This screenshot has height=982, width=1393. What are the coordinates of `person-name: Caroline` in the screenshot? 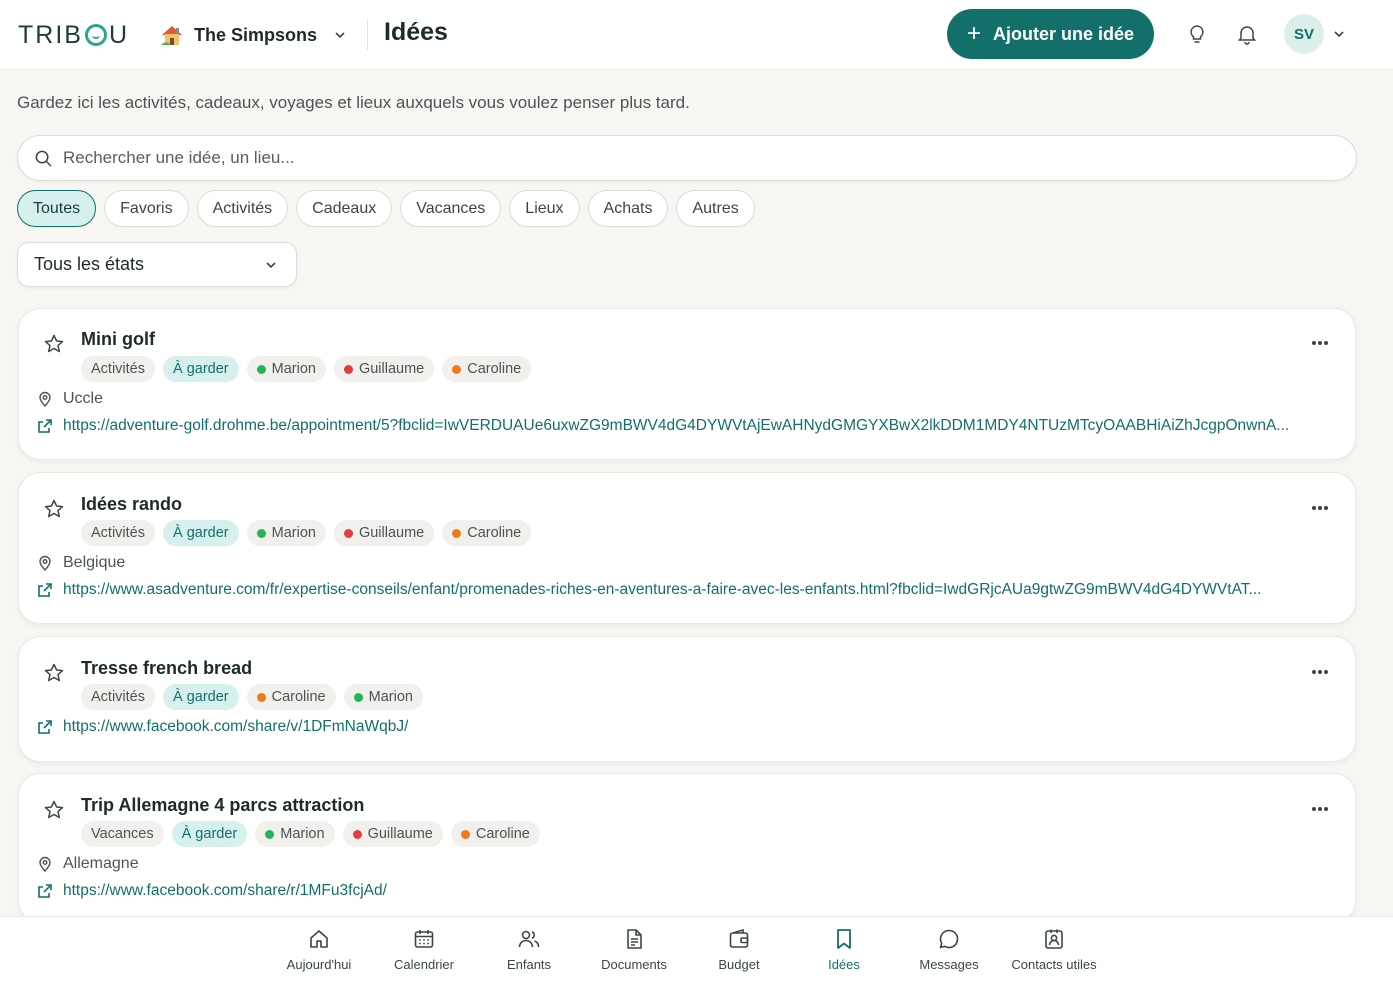 It's located at (502, 834).